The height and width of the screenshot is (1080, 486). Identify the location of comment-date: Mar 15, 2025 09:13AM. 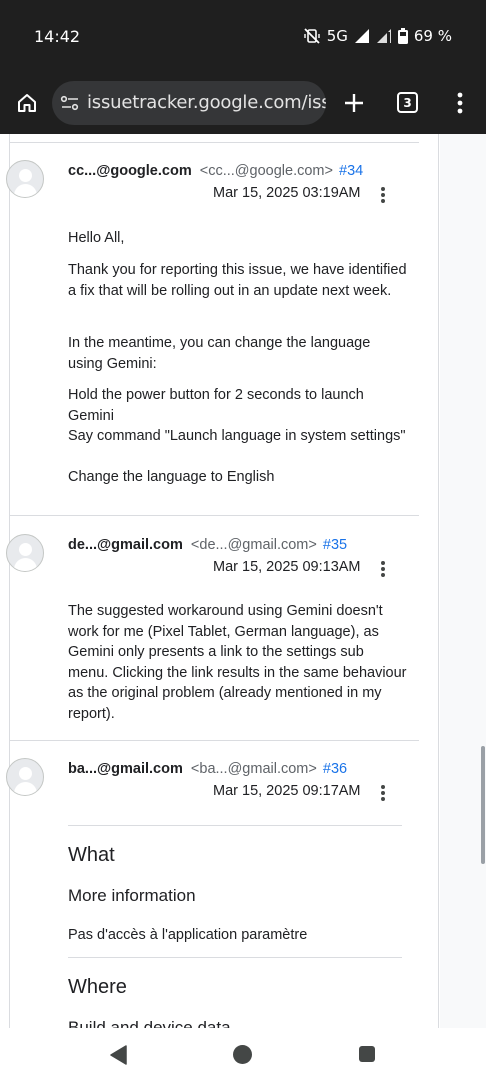
(287, 567).